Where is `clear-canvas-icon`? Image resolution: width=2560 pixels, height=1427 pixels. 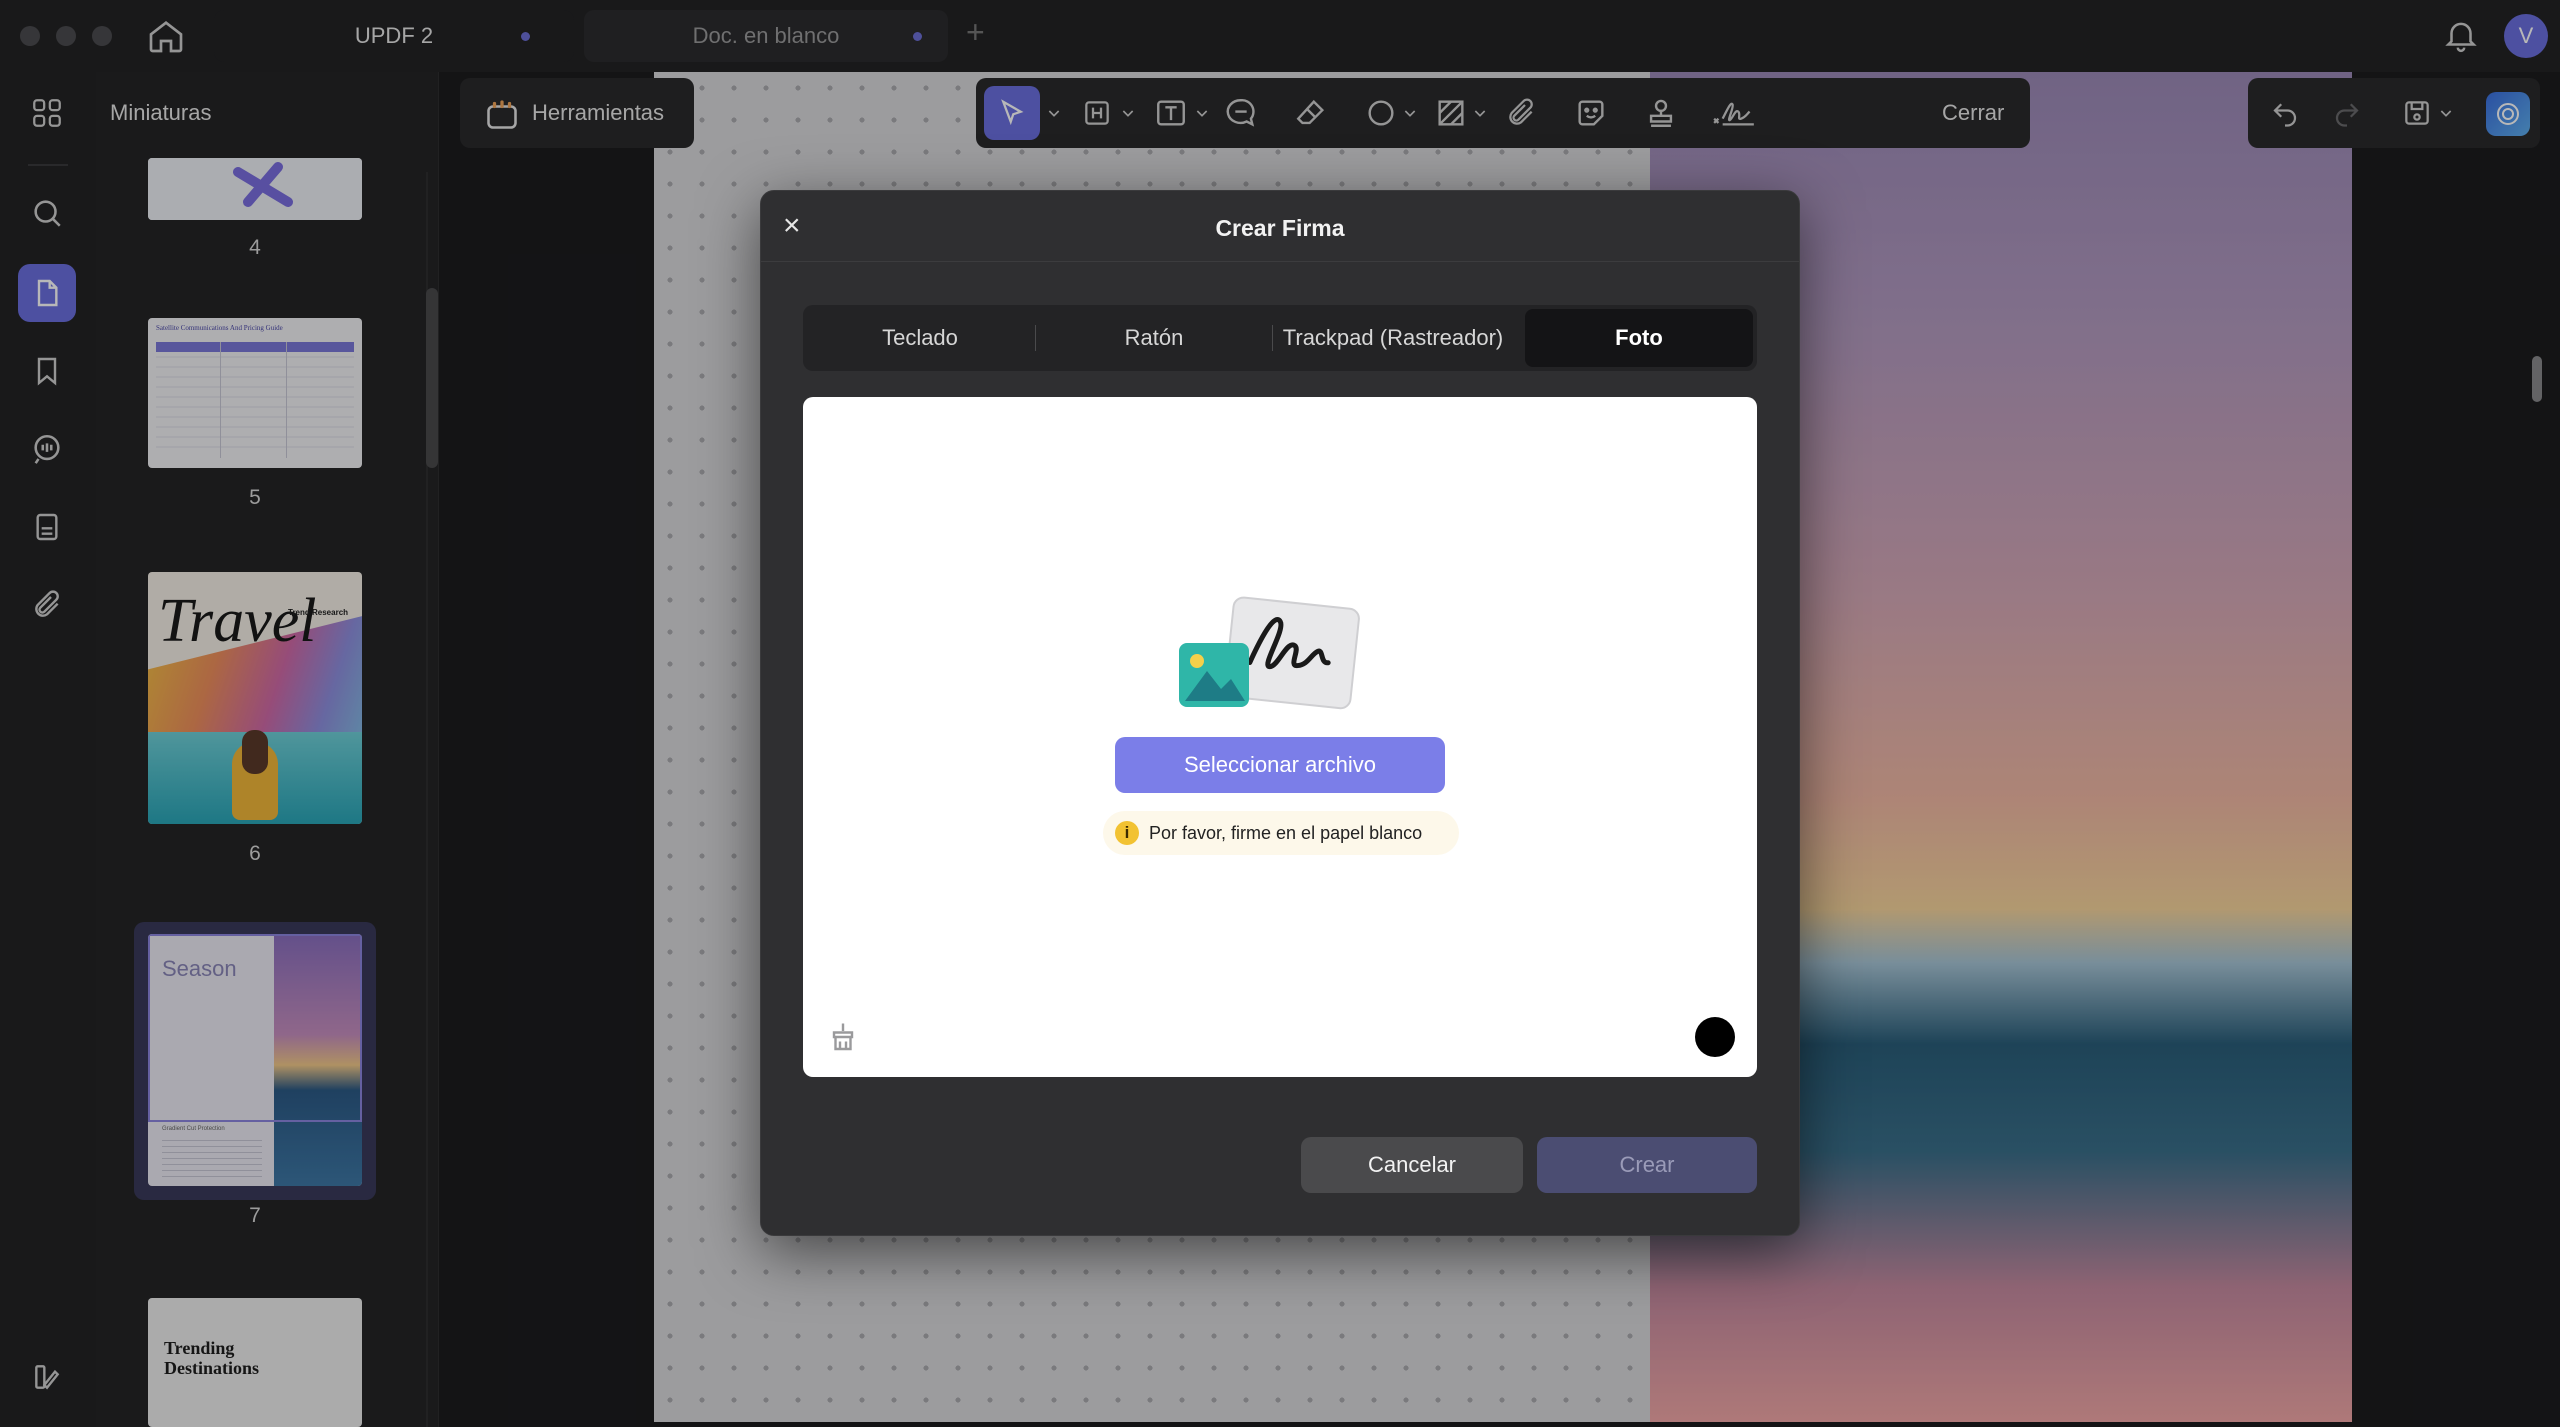 clear-canvas-icon is located at coordinates (843, 1037).